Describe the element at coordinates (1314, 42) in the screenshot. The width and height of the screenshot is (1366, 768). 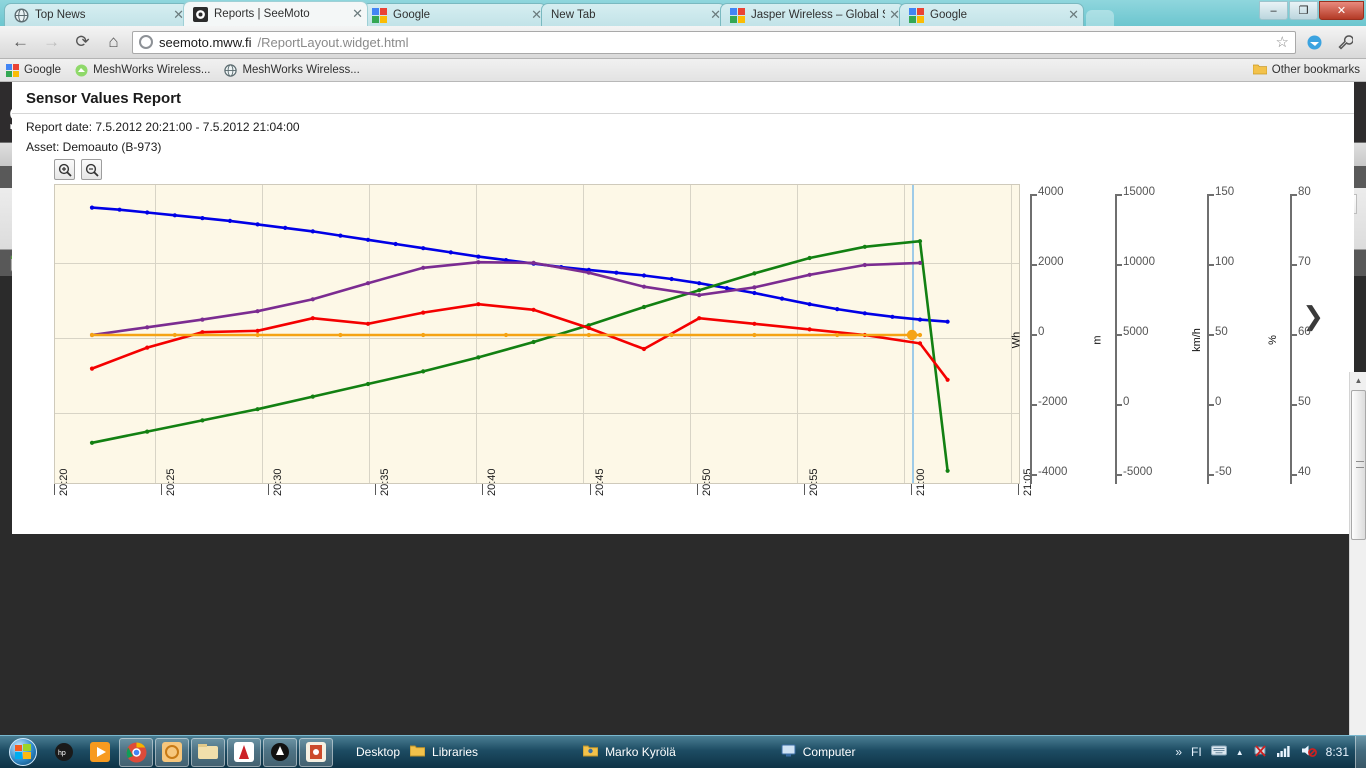
I see `extension-icon` at that location.